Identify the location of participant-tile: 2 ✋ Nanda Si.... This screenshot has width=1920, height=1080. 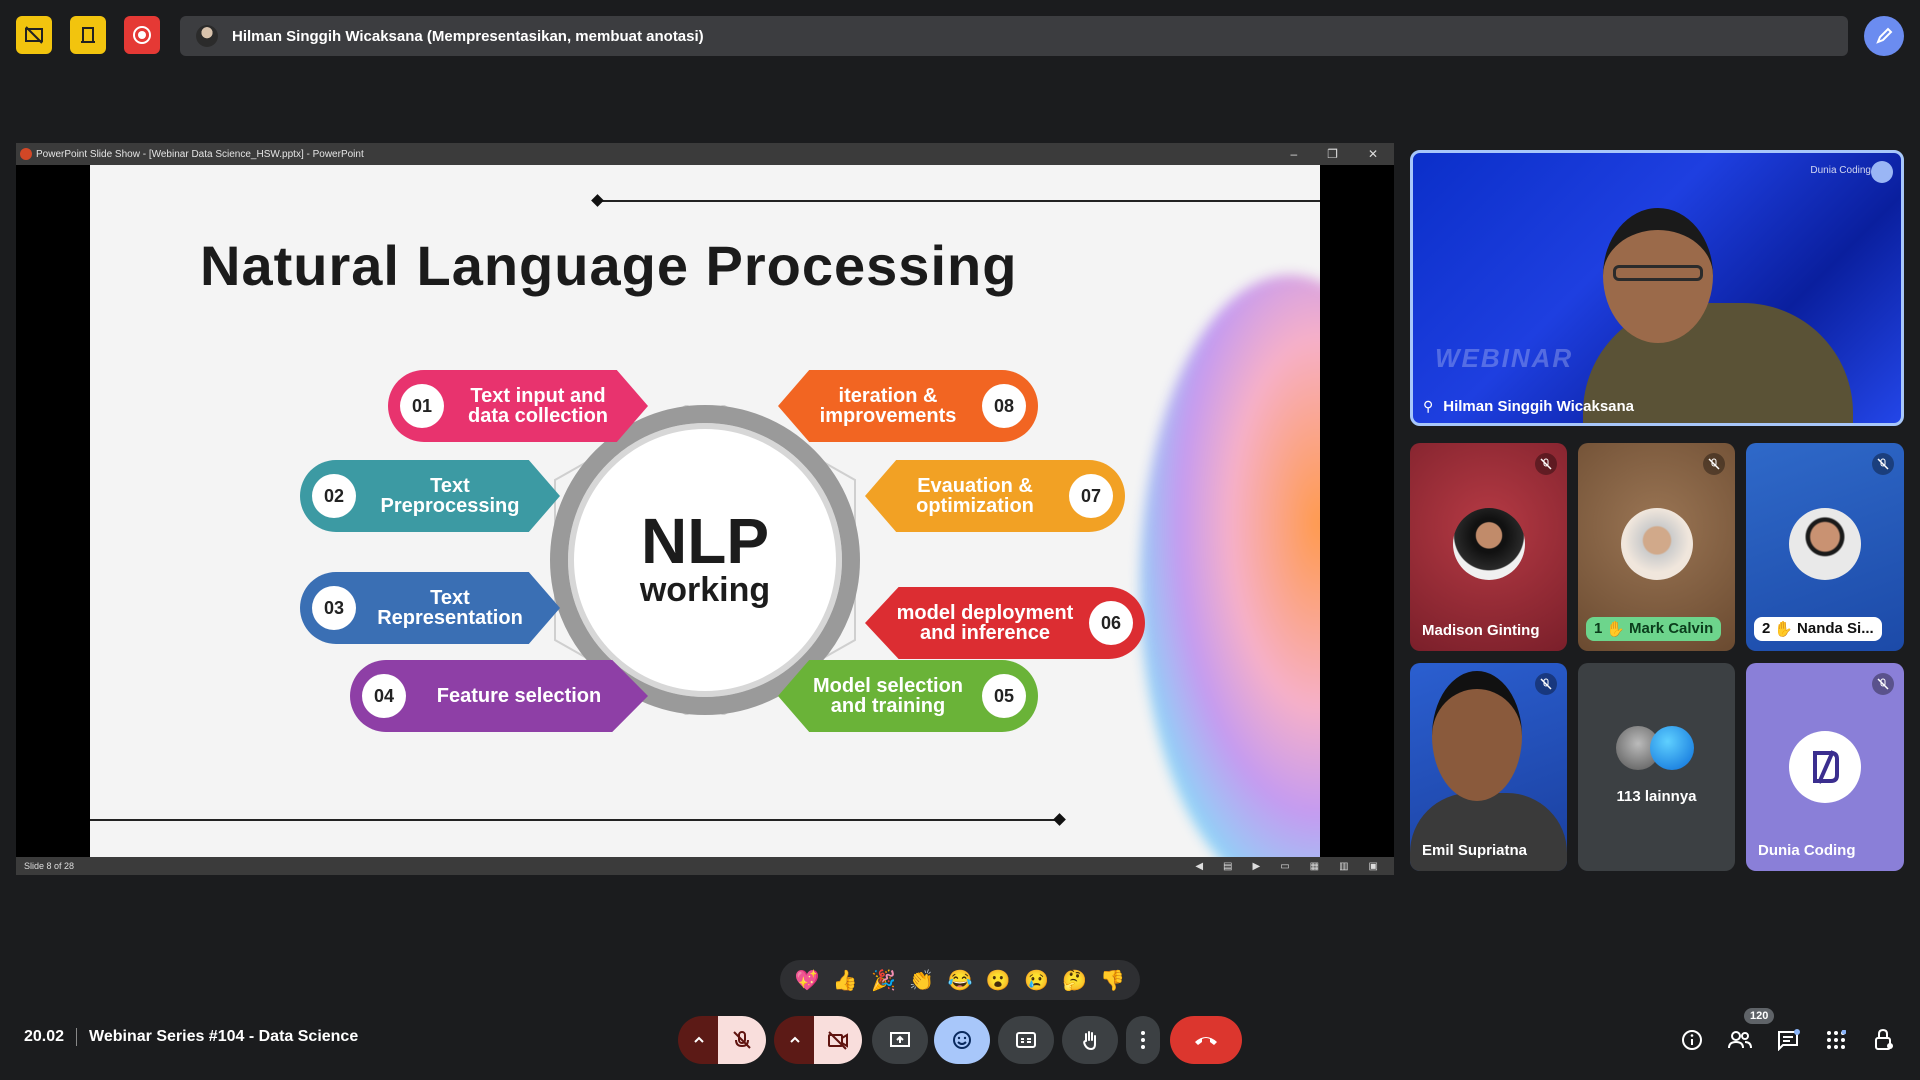
(1825, 547).